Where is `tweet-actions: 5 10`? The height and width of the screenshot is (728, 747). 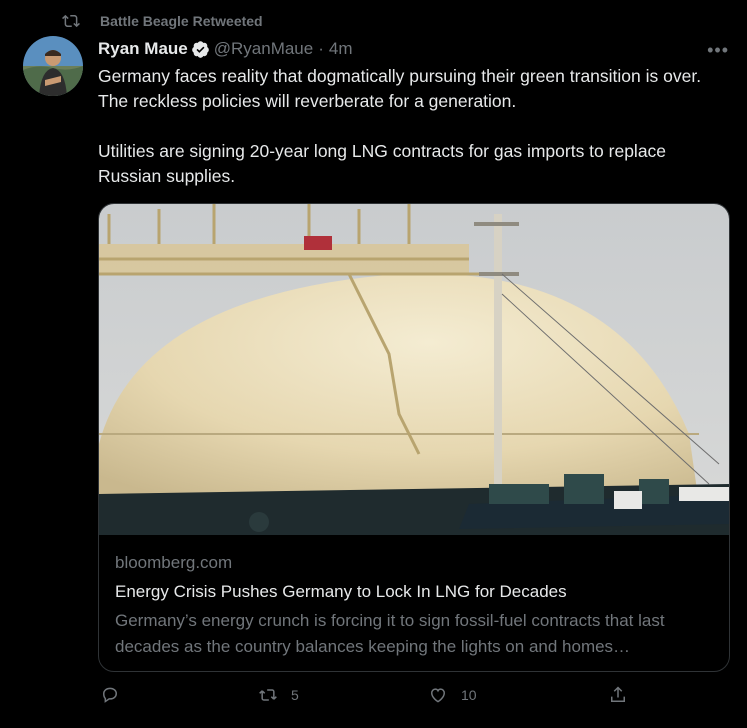
tweet-actions: 5 10 is located at coordinates (413, 700).